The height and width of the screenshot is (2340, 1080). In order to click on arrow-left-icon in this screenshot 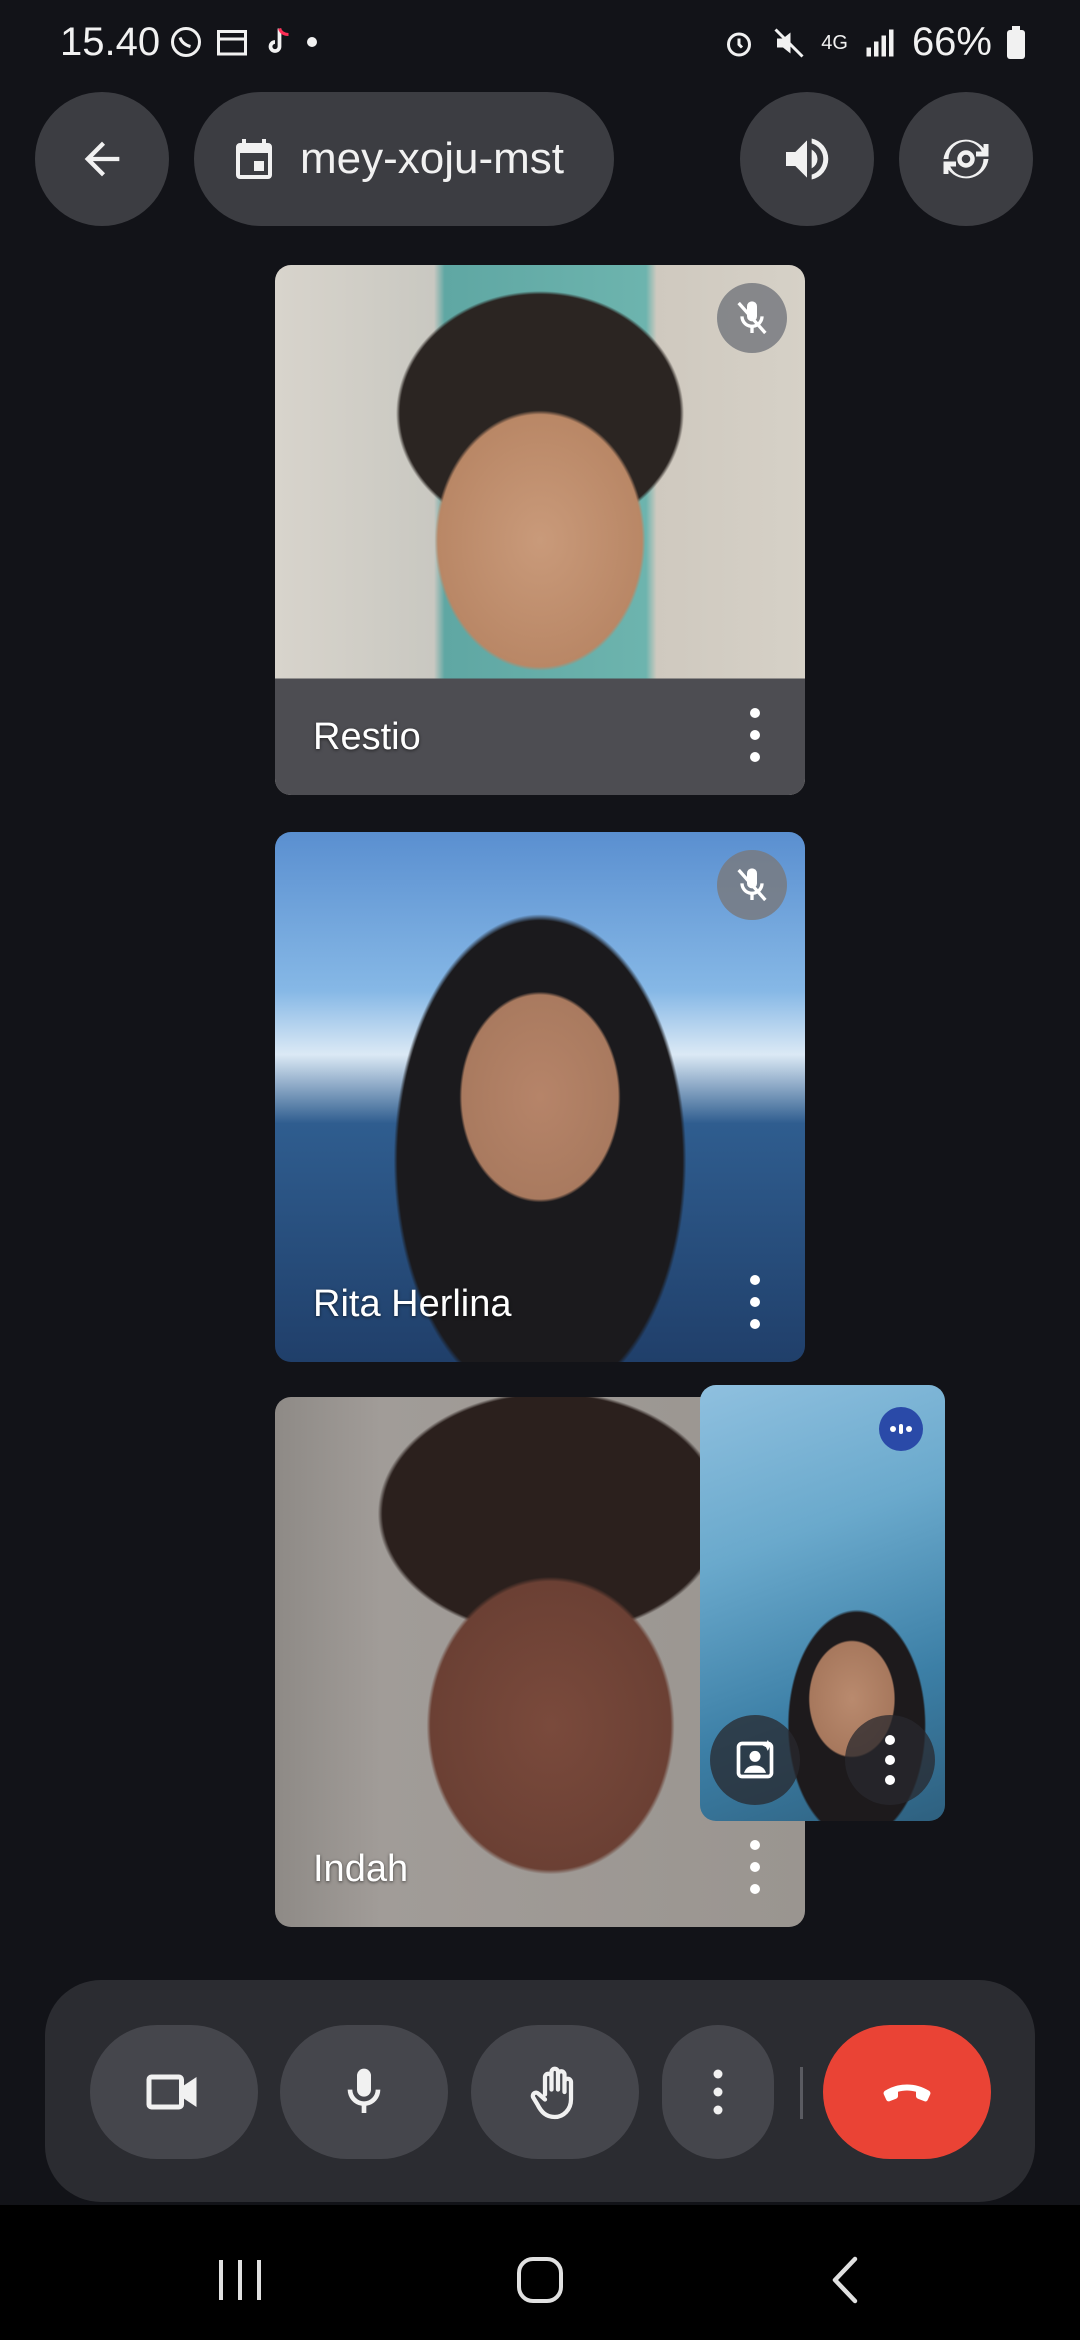, I will do `click(102, 159)`.